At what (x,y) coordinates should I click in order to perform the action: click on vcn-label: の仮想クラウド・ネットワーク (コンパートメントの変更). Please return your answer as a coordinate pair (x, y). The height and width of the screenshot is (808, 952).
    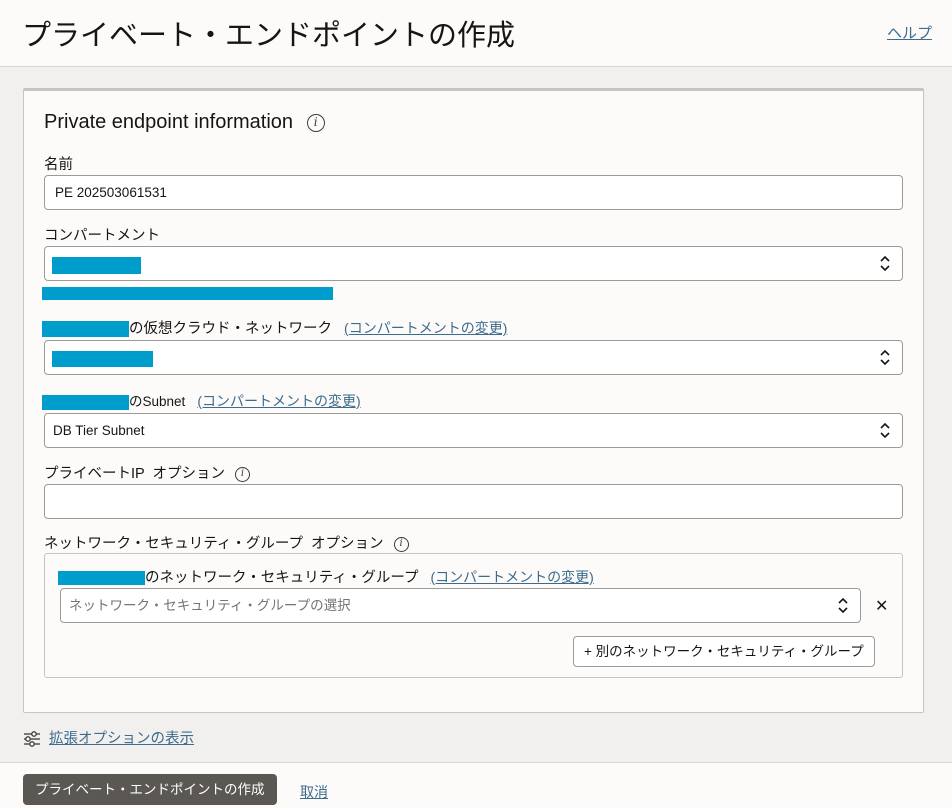
    Looking at the image, I should click on (274, 327).